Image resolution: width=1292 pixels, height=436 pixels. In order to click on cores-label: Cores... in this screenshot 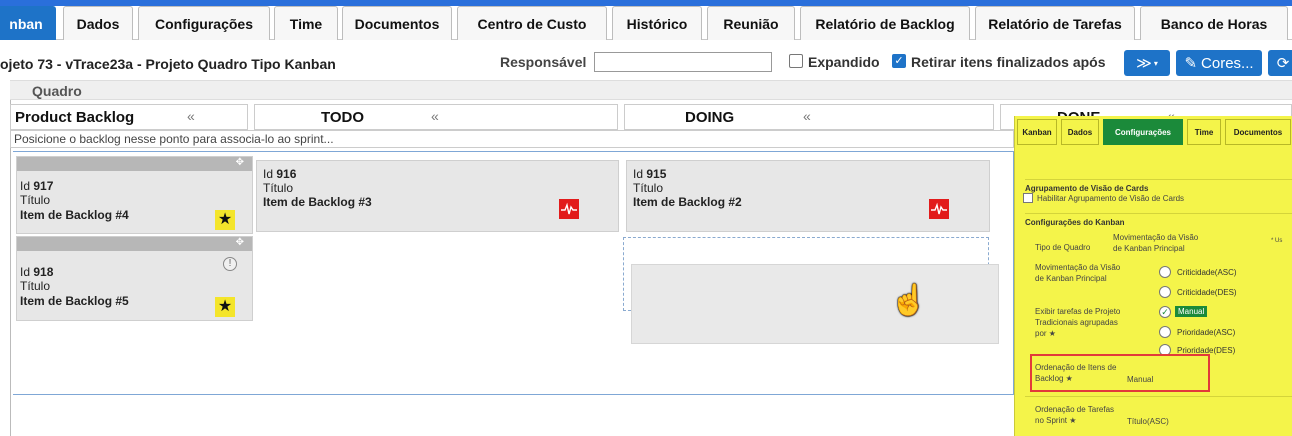, I will do `click(1227, 63)`.